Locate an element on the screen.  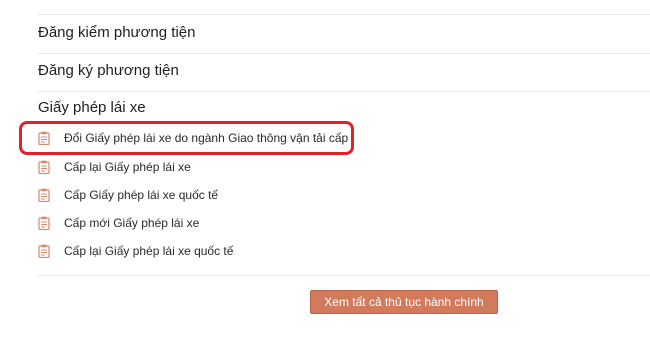
list-item-reissue-license: Cấp lại Giấy phép lái xe is located at coordinates (114, 167).